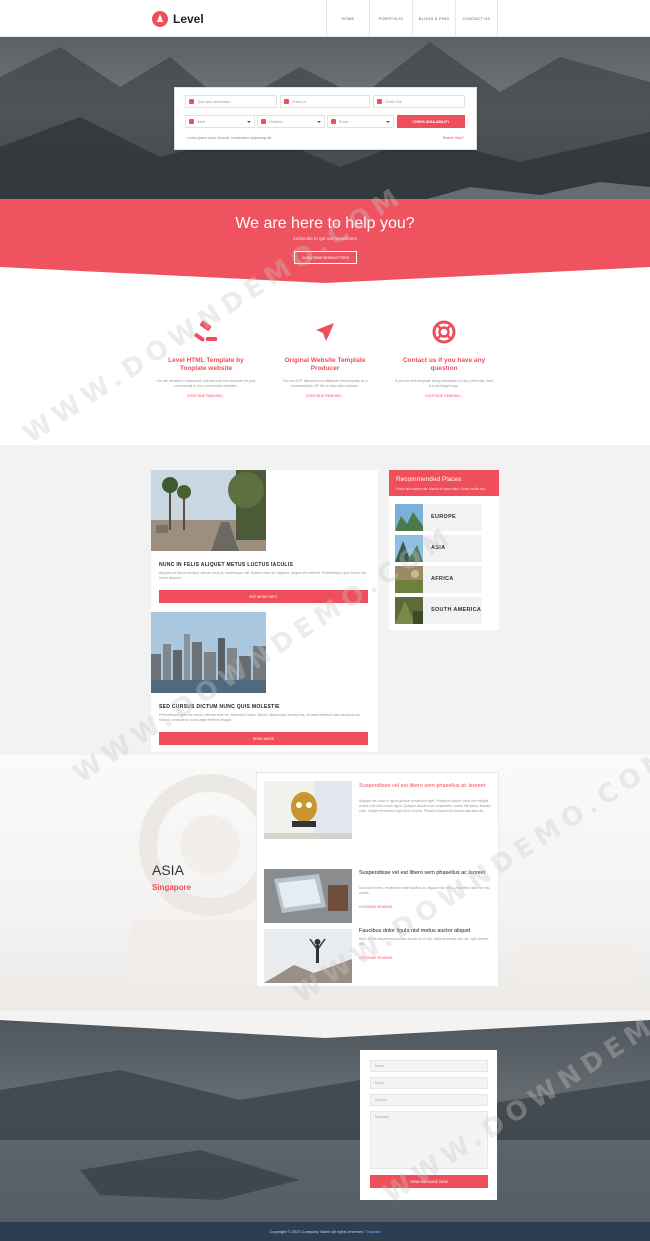 The image size is (650, 1241). I want to click on place-label: EUROPE, so click(444, 517).